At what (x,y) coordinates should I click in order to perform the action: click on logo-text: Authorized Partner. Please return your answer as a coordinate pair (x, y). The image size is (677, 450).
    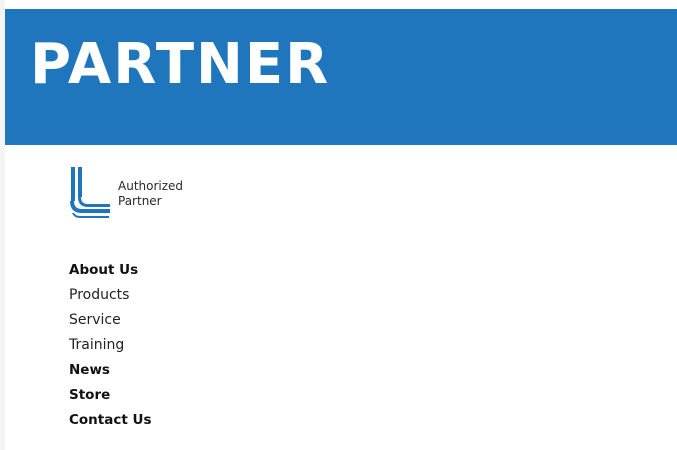
    Looking at the image, I should click on (150, 194).